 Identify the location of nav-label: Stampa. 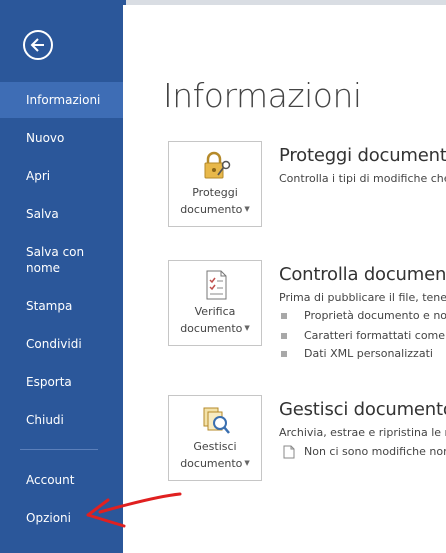
(49, 306).